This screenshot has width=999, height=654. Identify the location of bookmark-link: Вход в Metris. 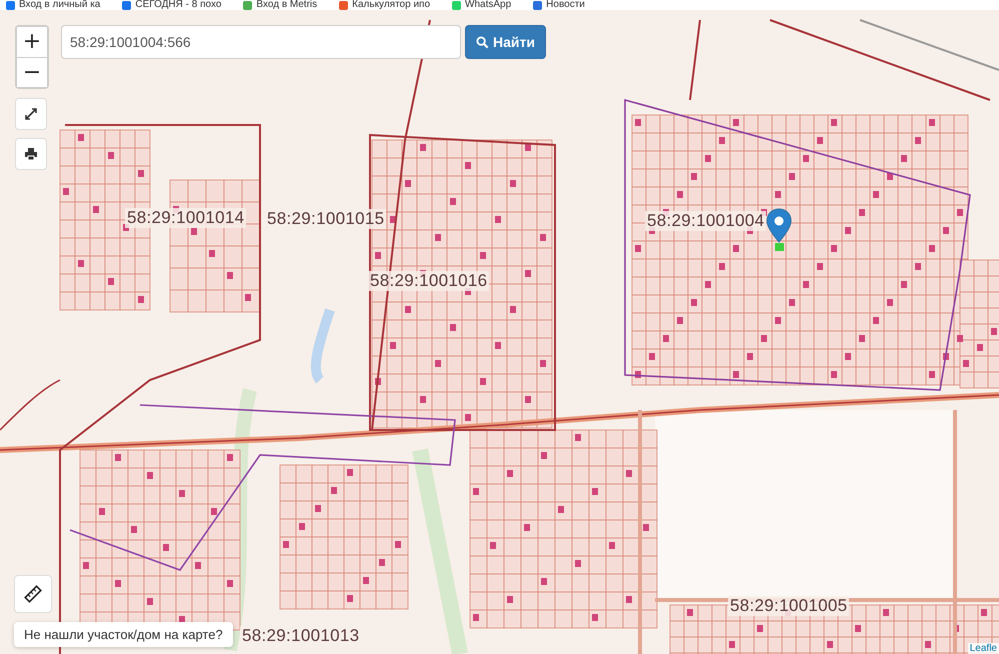
(280, 5).